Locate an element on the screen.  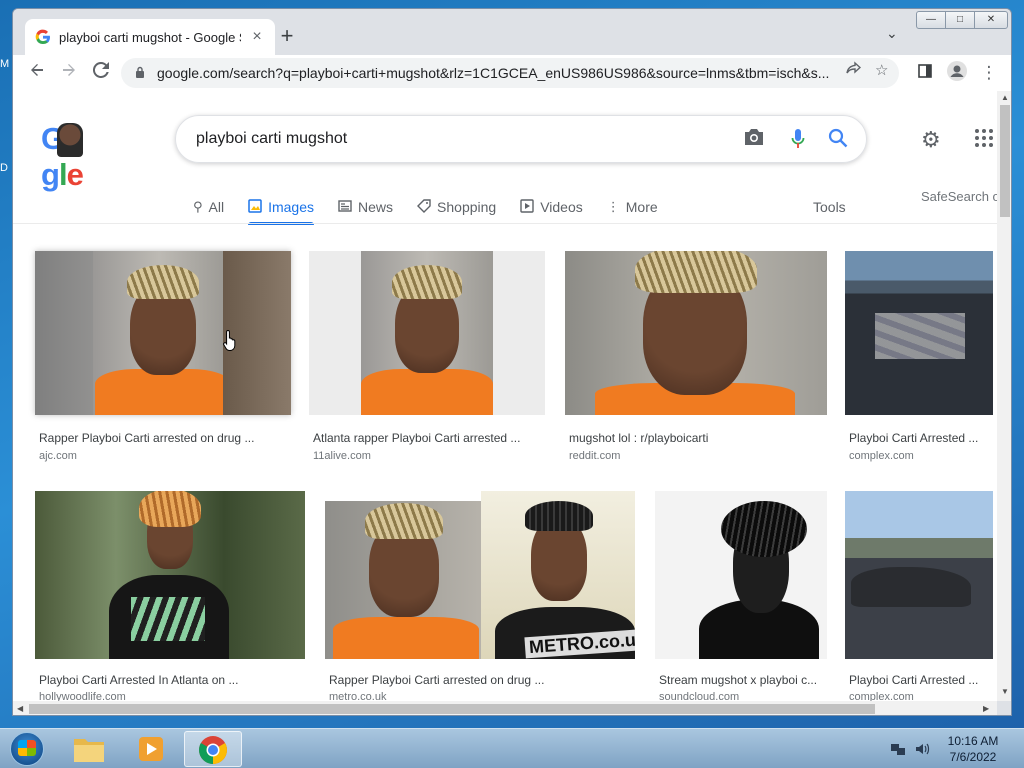
apps-grid-icon is located at coordinates (984, 138).